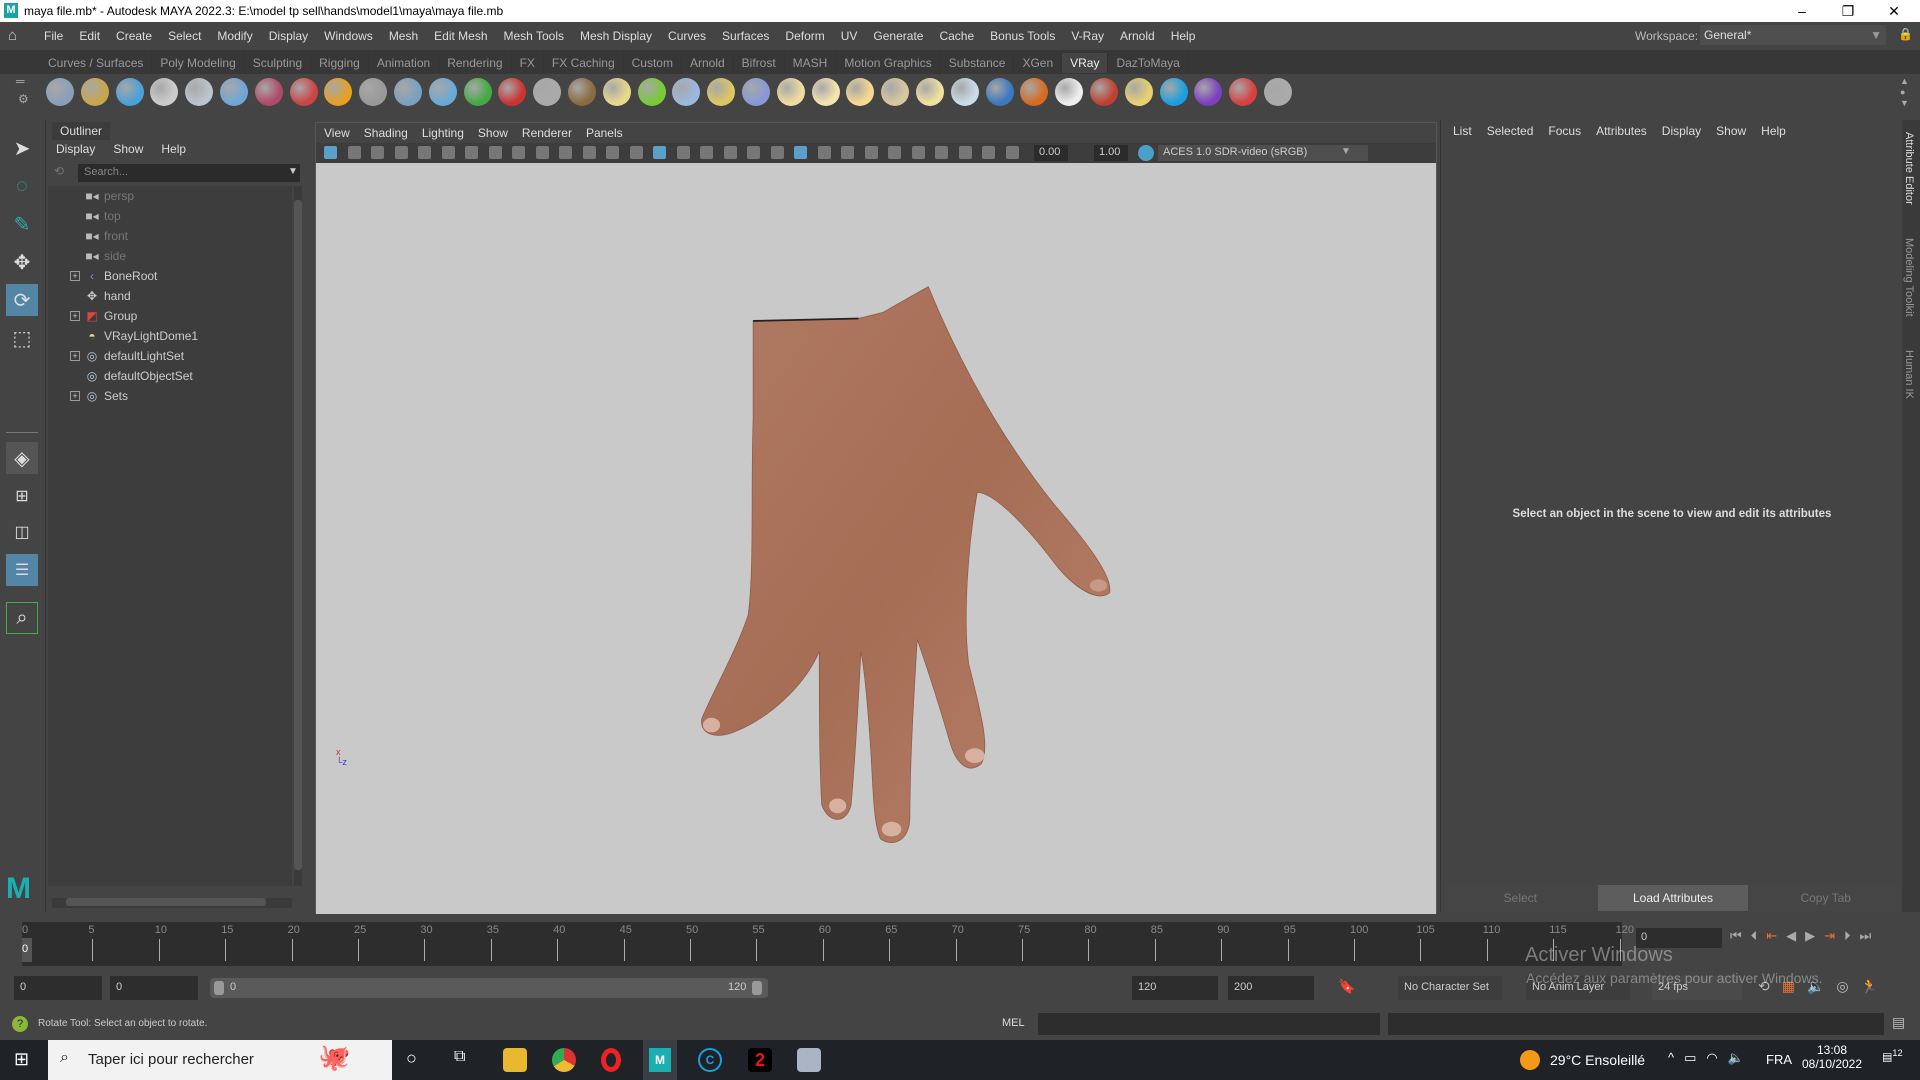 The height and width of the screenshot is (1080, 1920). Describe the element at coordinates (443, 133) in the screenshot. I see `viewport-menu-lighting: Lighting` at that location.